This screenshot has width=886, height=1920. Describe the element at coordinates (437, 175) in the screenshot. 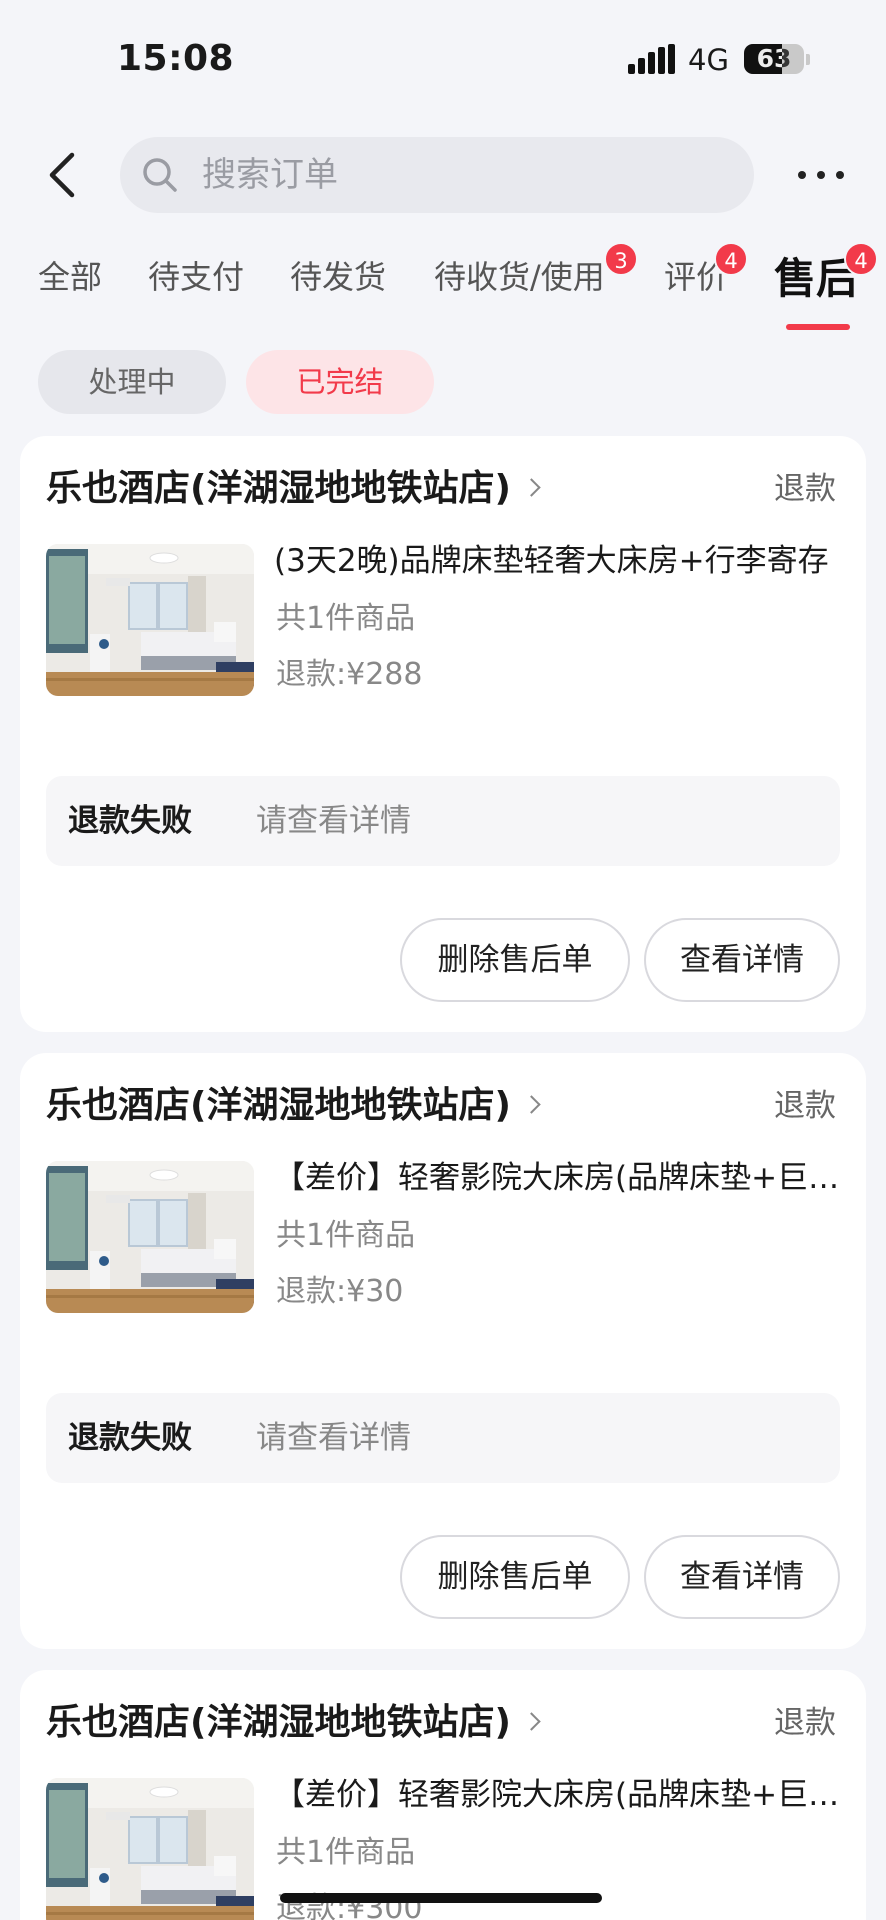

I see `search-input: 搜索订单` at that location.